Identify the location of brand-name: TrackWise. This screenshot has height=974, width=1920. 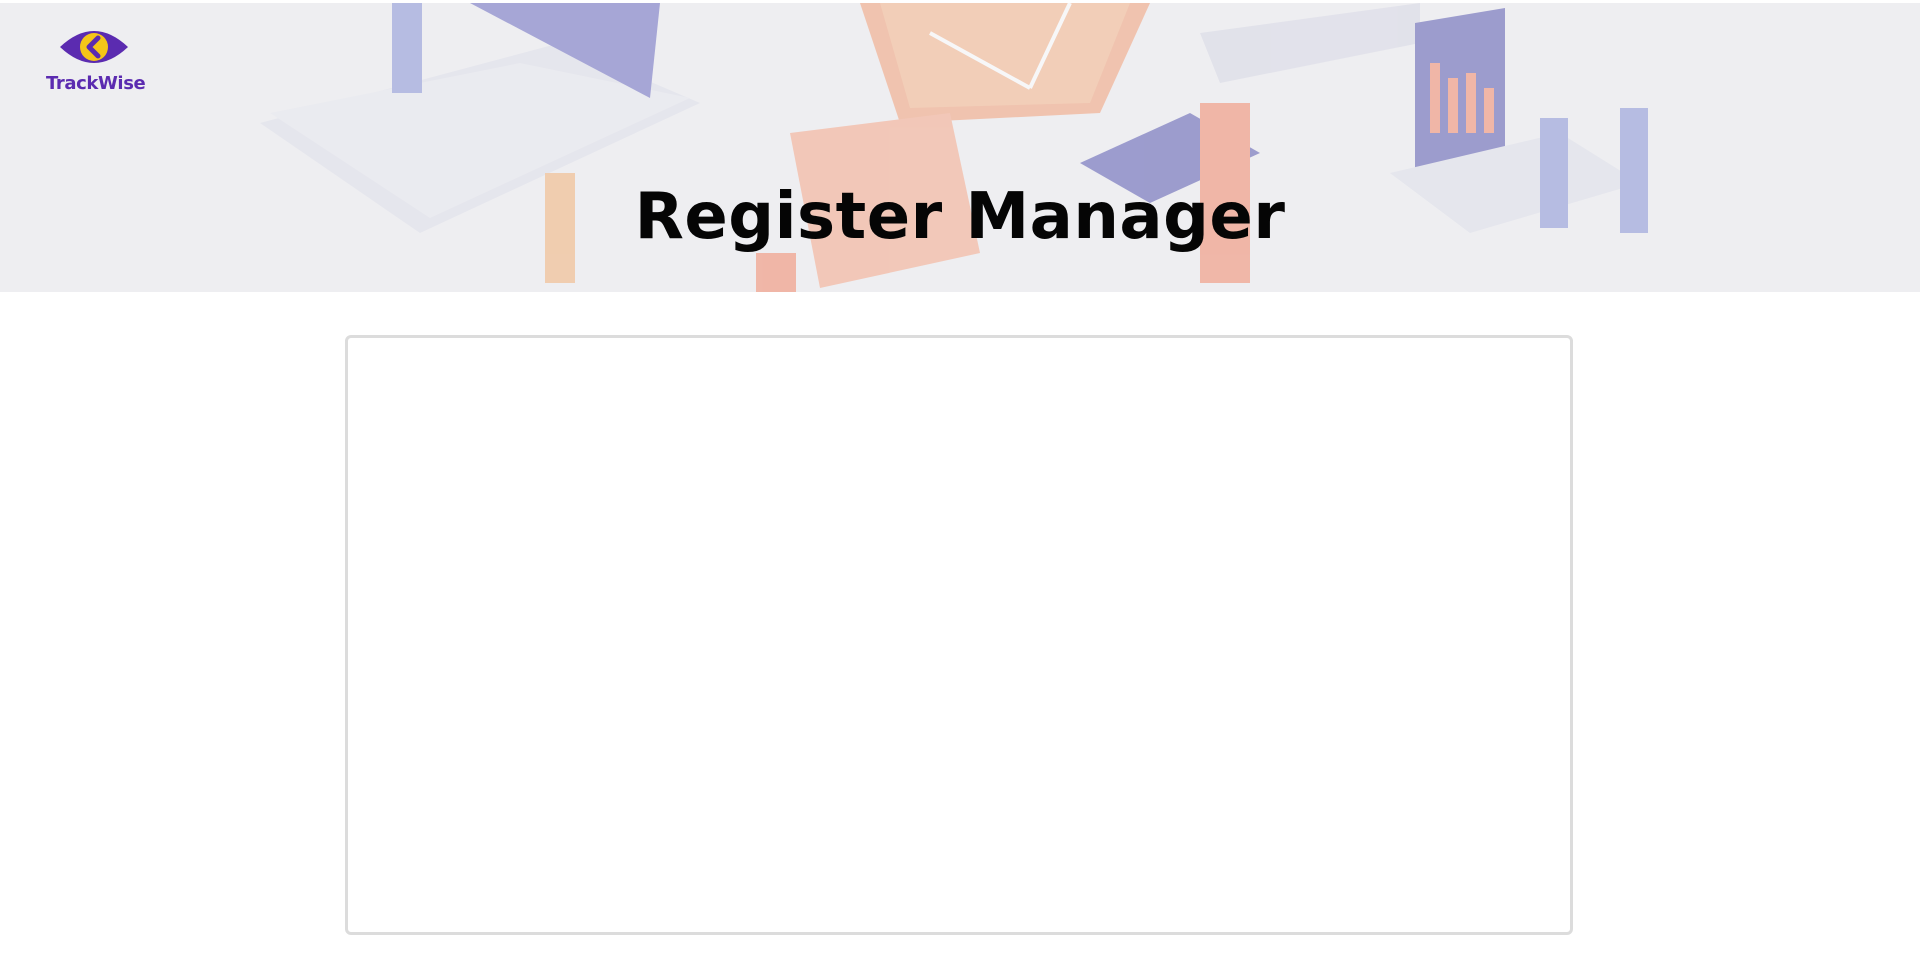
(96, 83).